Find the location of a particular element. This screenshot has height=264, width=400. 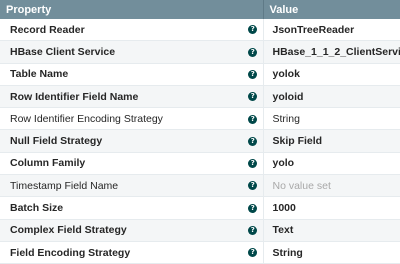

property-value: JsonTreeReader is located at coordinates (331, 30).